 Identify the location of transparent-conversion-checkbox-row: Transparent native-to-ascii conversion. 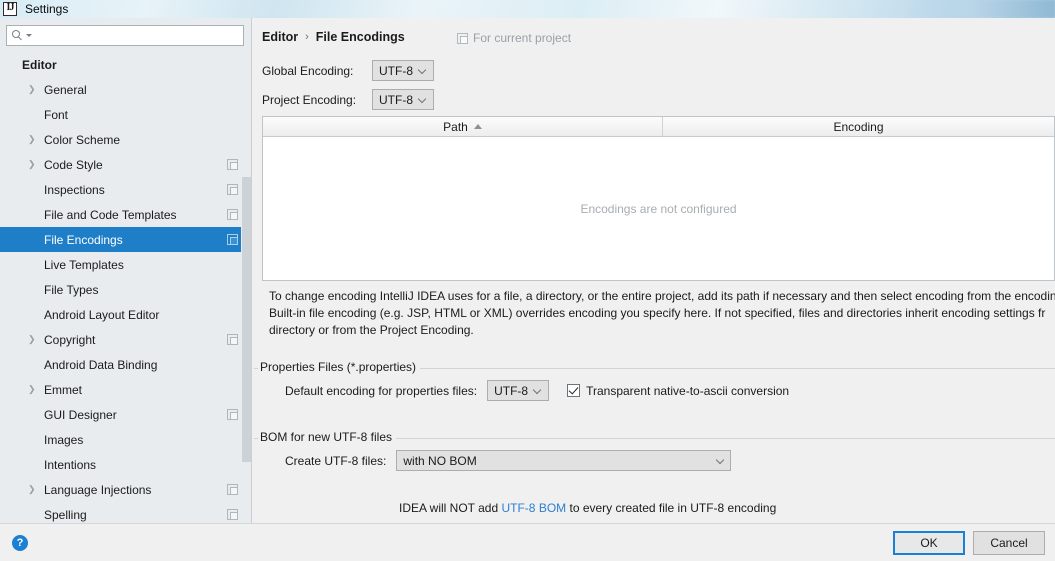
(678, 391).